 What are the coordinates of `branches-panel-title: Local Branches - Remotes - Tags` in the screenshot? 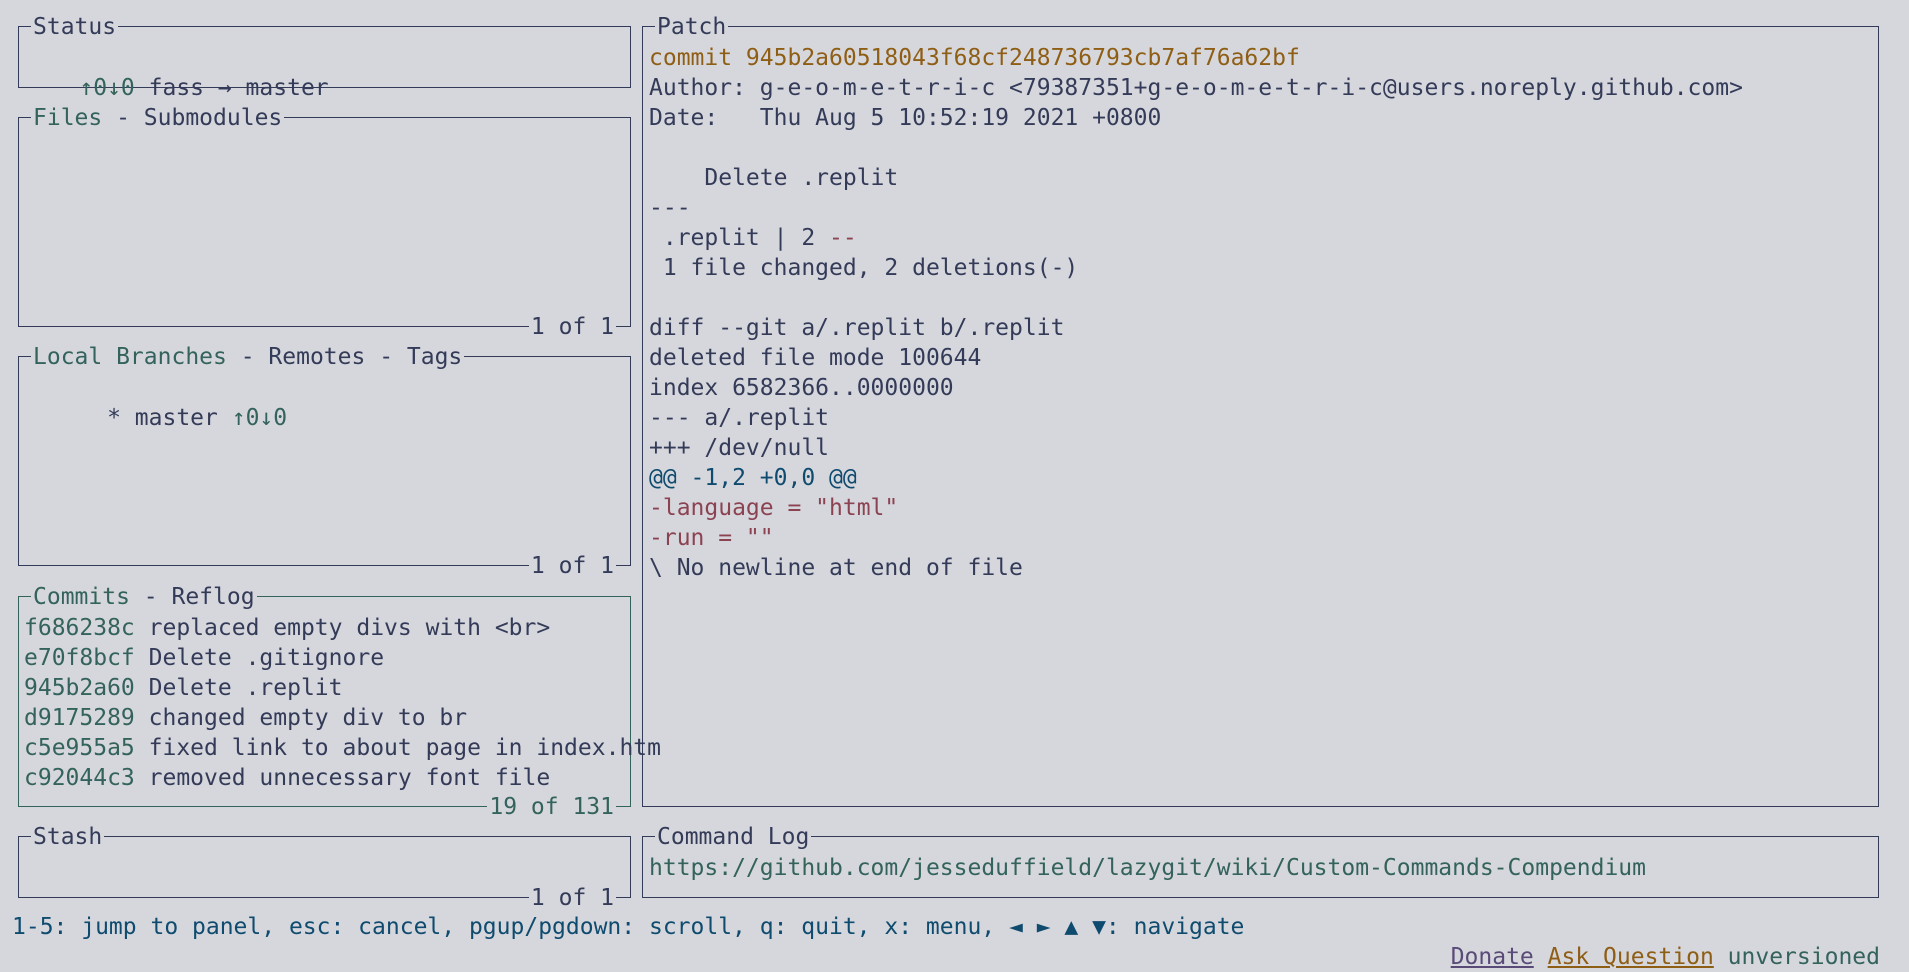 It's located at (248, 357).